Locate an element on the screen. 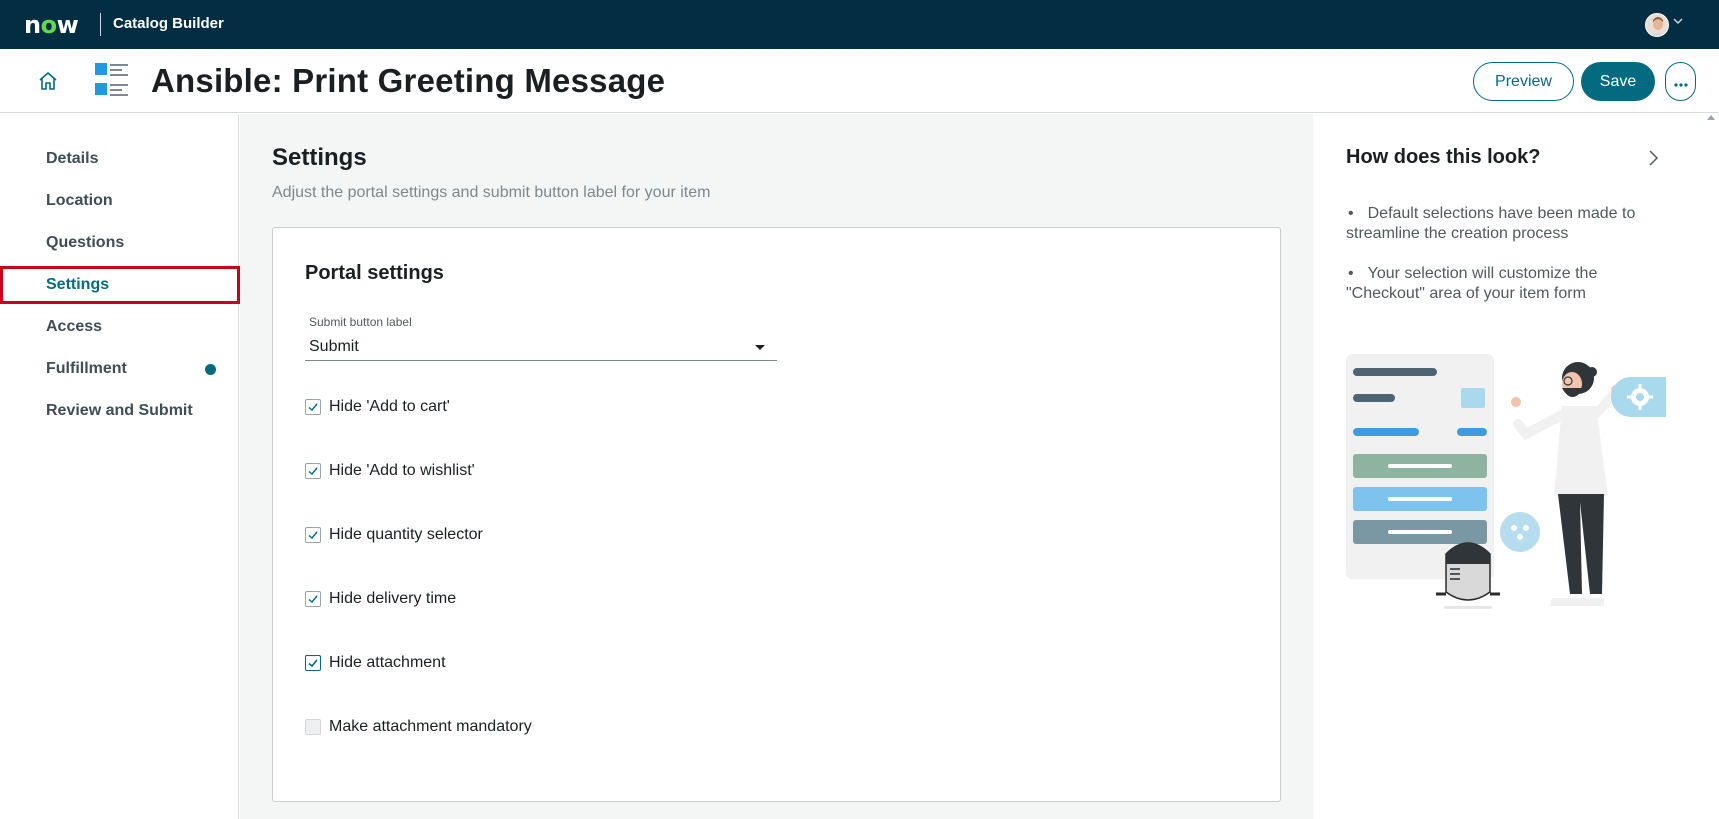  user-avatar is located at coordinates (1657, 25).